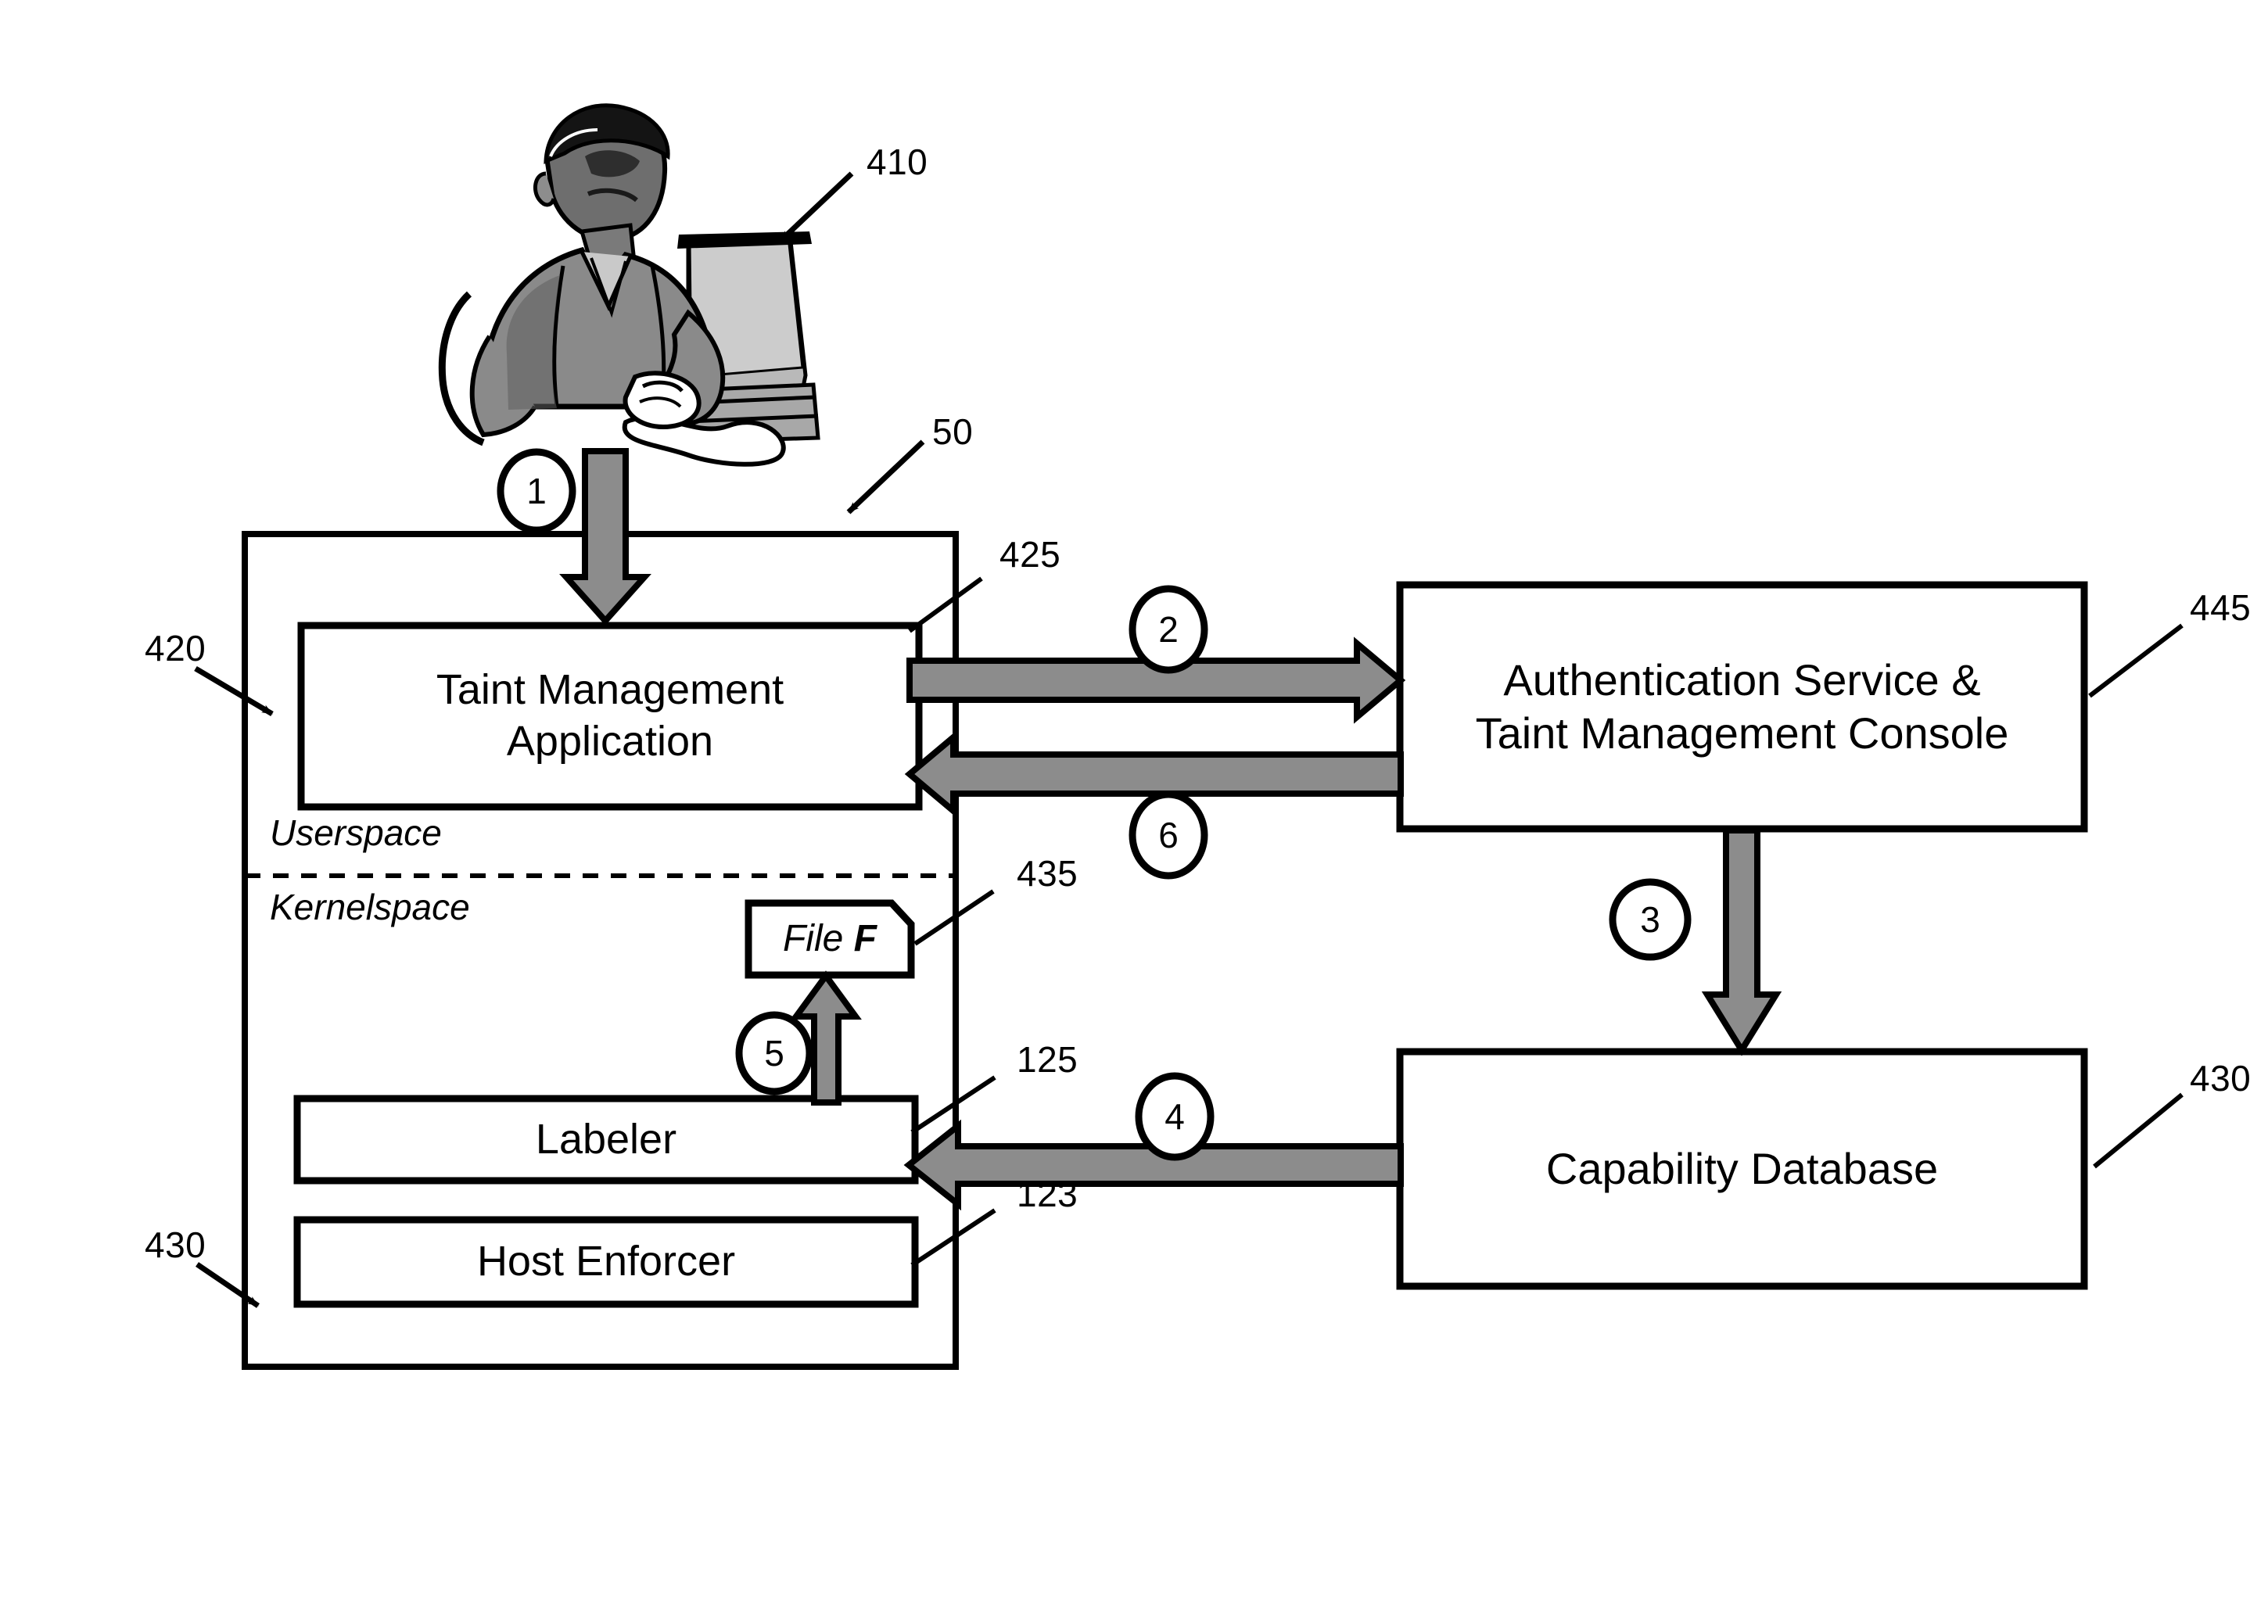 The image size is (2268, 1624). What do you see at coordinates (953, 431) in the screenshot?
I see `ref-number-50: 50` at bounding box center [953, 431].